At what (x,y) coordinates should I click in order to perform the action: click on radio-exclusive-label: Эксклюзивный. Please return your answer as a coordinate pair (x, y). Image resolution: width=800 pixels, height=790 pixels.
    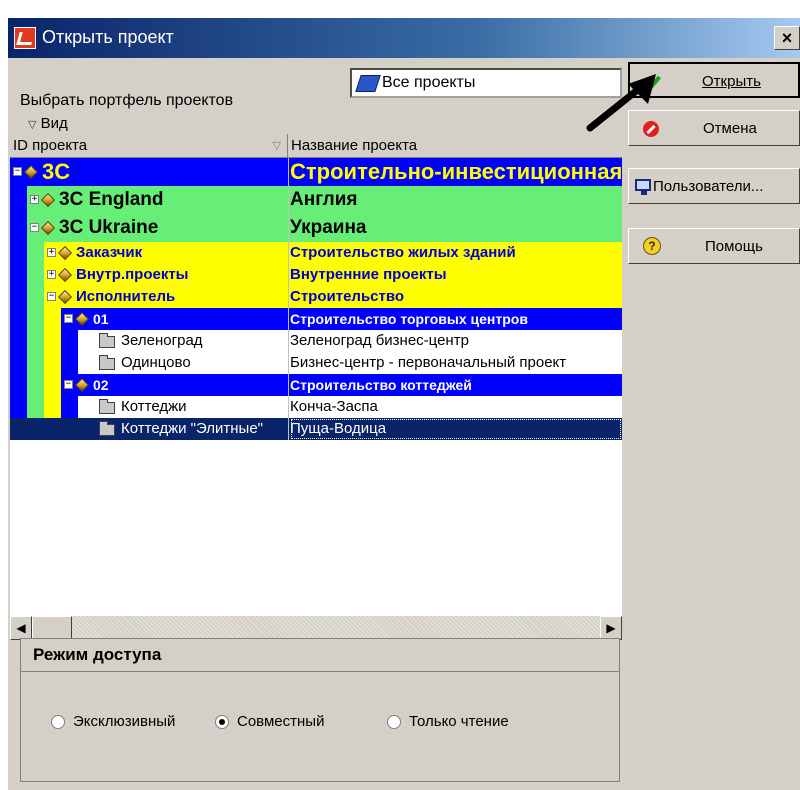
    Looking at the image, I should click on (124, 721).